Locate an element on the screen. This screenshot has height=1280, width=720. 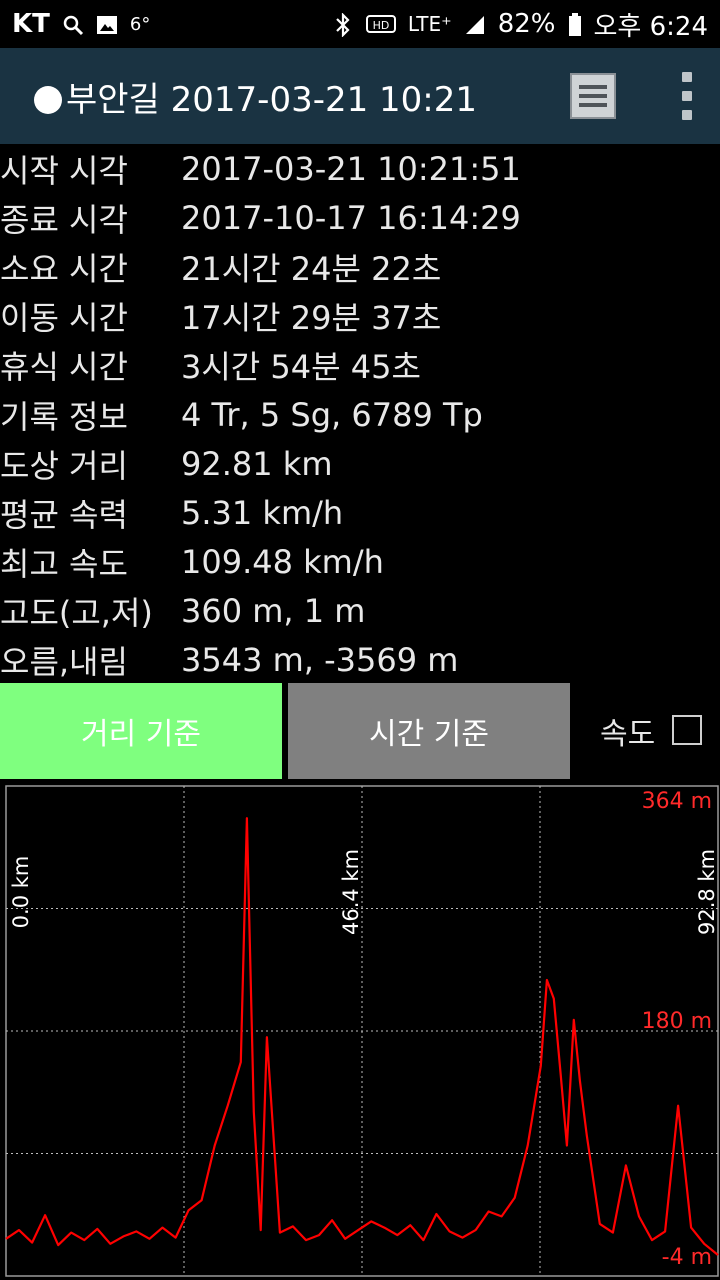
stat-row-distance: 도상 거리 92.81 km is located at coordinates (360, 463).